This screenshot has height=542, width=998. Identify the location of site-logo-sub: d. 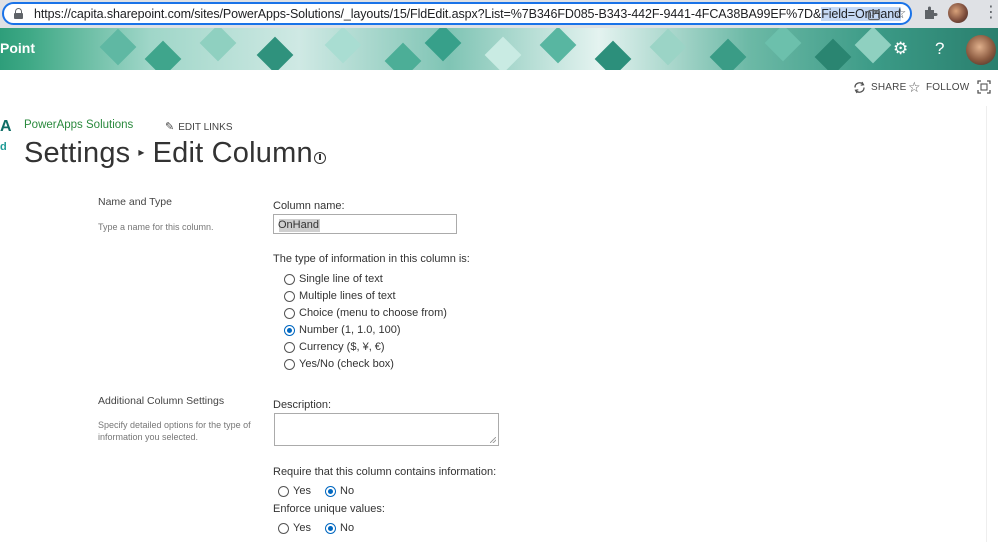
(3, 147).